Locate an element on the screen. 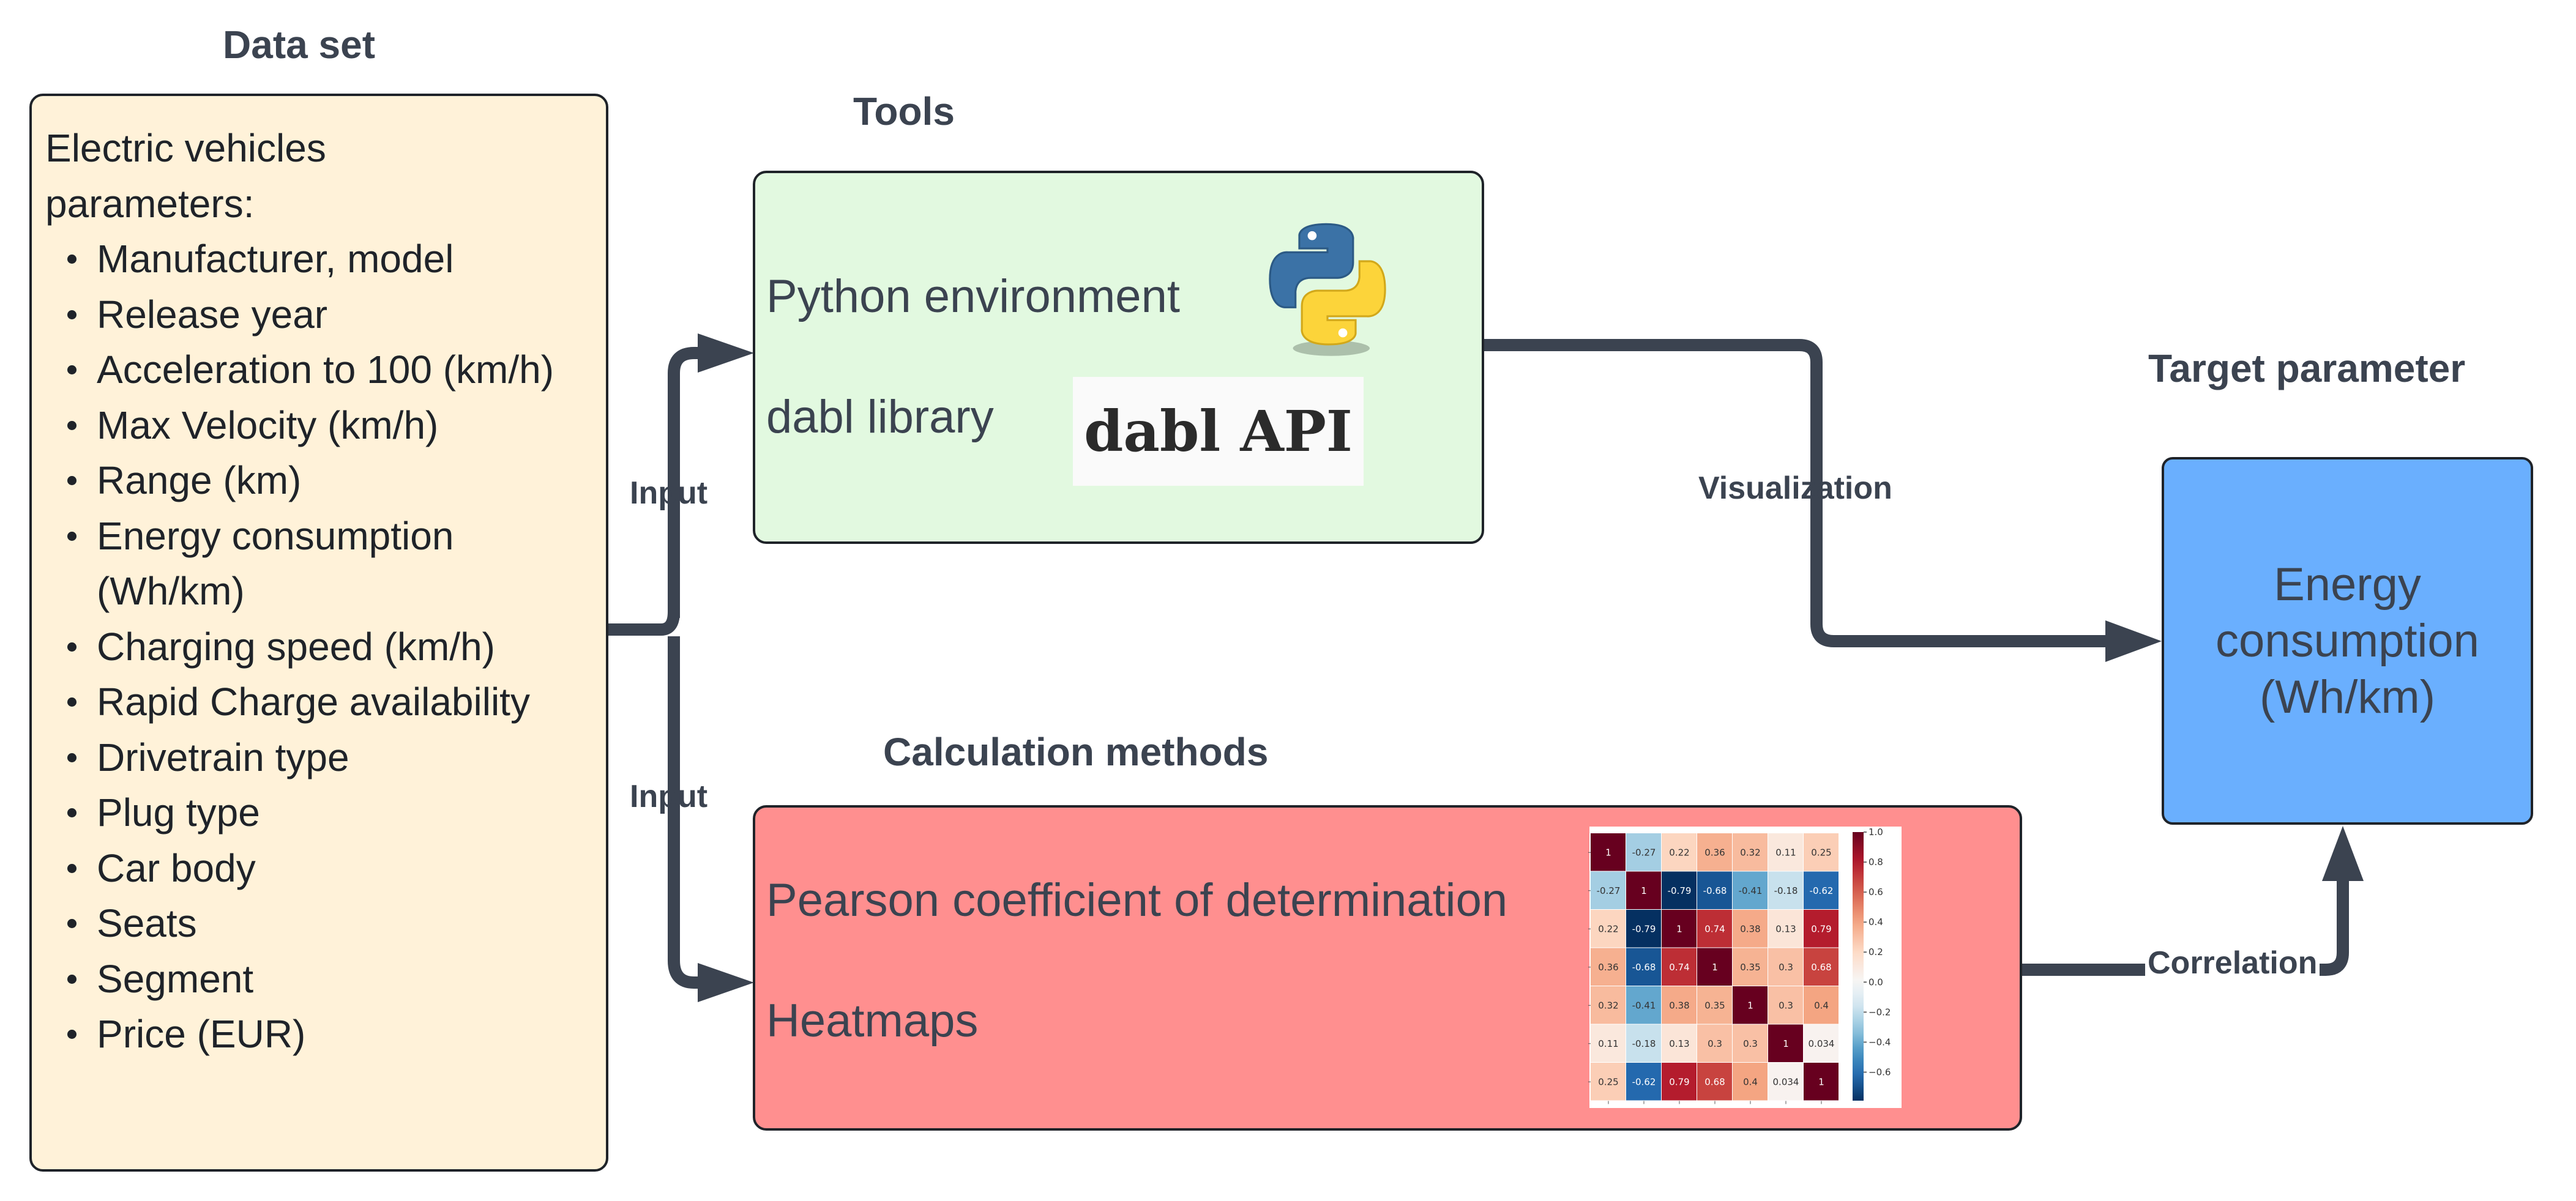 This screenshot has height=1201, width=2576. calc-title: Calculation methods is located at coordinates (1076, 752).